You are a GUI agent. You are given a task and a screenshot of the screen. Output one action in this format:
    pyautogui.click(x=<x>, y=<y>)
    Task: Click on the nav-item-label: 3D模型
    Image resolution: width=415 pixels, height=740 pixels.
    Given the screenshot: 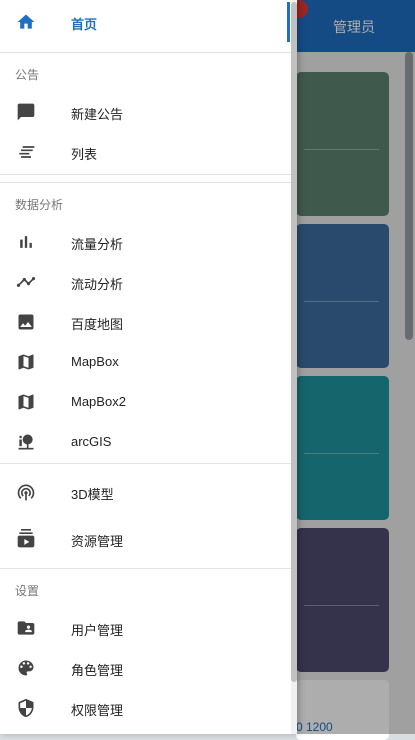 What is the action you would take?
    pyautogui.click(x=92, y=494)
    